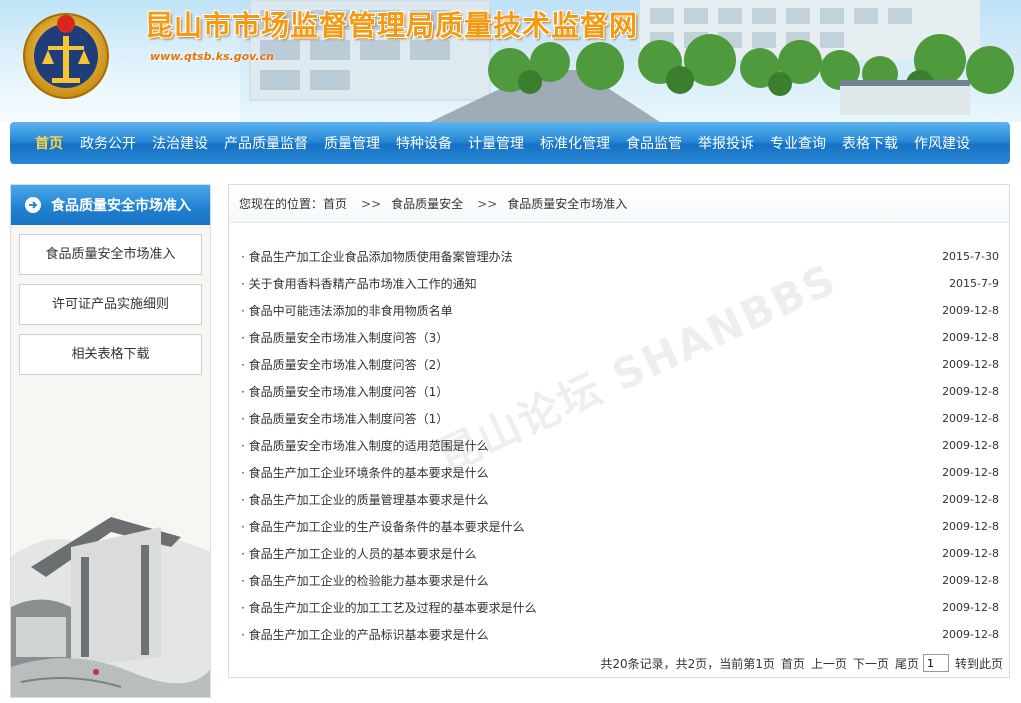 The image size is (1021, 703). Describe the element at coordinates (281, 204) in the screenshot. I see `breadcrumb-prefix: 您现在的位置：` at that location.